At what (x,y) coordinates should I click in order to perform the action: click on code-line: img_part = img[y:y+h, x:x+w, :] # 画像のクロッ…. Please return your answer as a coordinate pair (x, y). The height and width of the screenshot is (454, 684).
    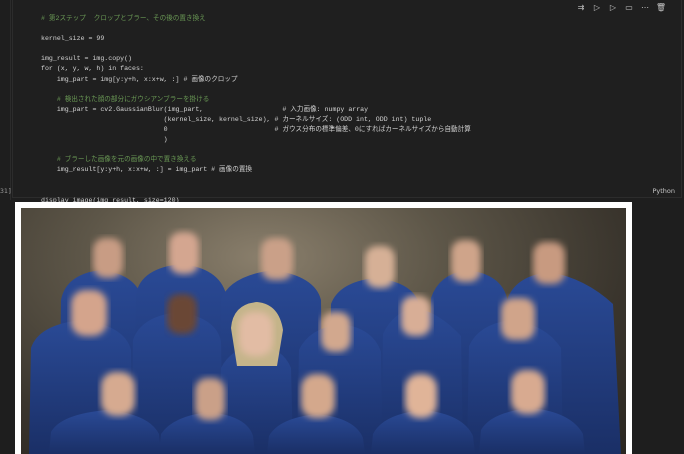
    Looking at the image, I should click on (139, 79).